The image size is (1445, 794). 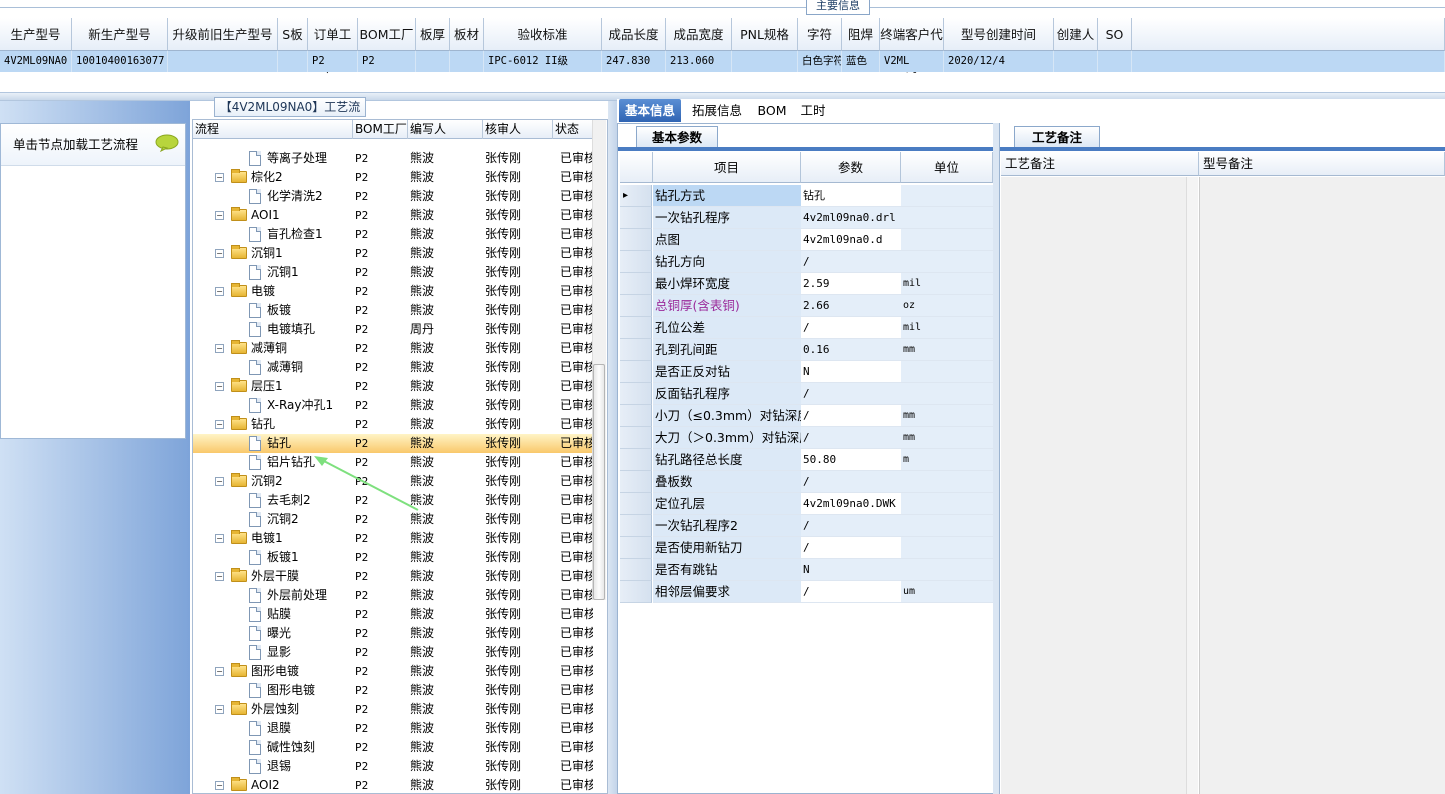 What do you see at coordinates (806, 328) in the screenshot?
I see `param-row: 孔位公差 / mil` at bounding box center [806, 328].